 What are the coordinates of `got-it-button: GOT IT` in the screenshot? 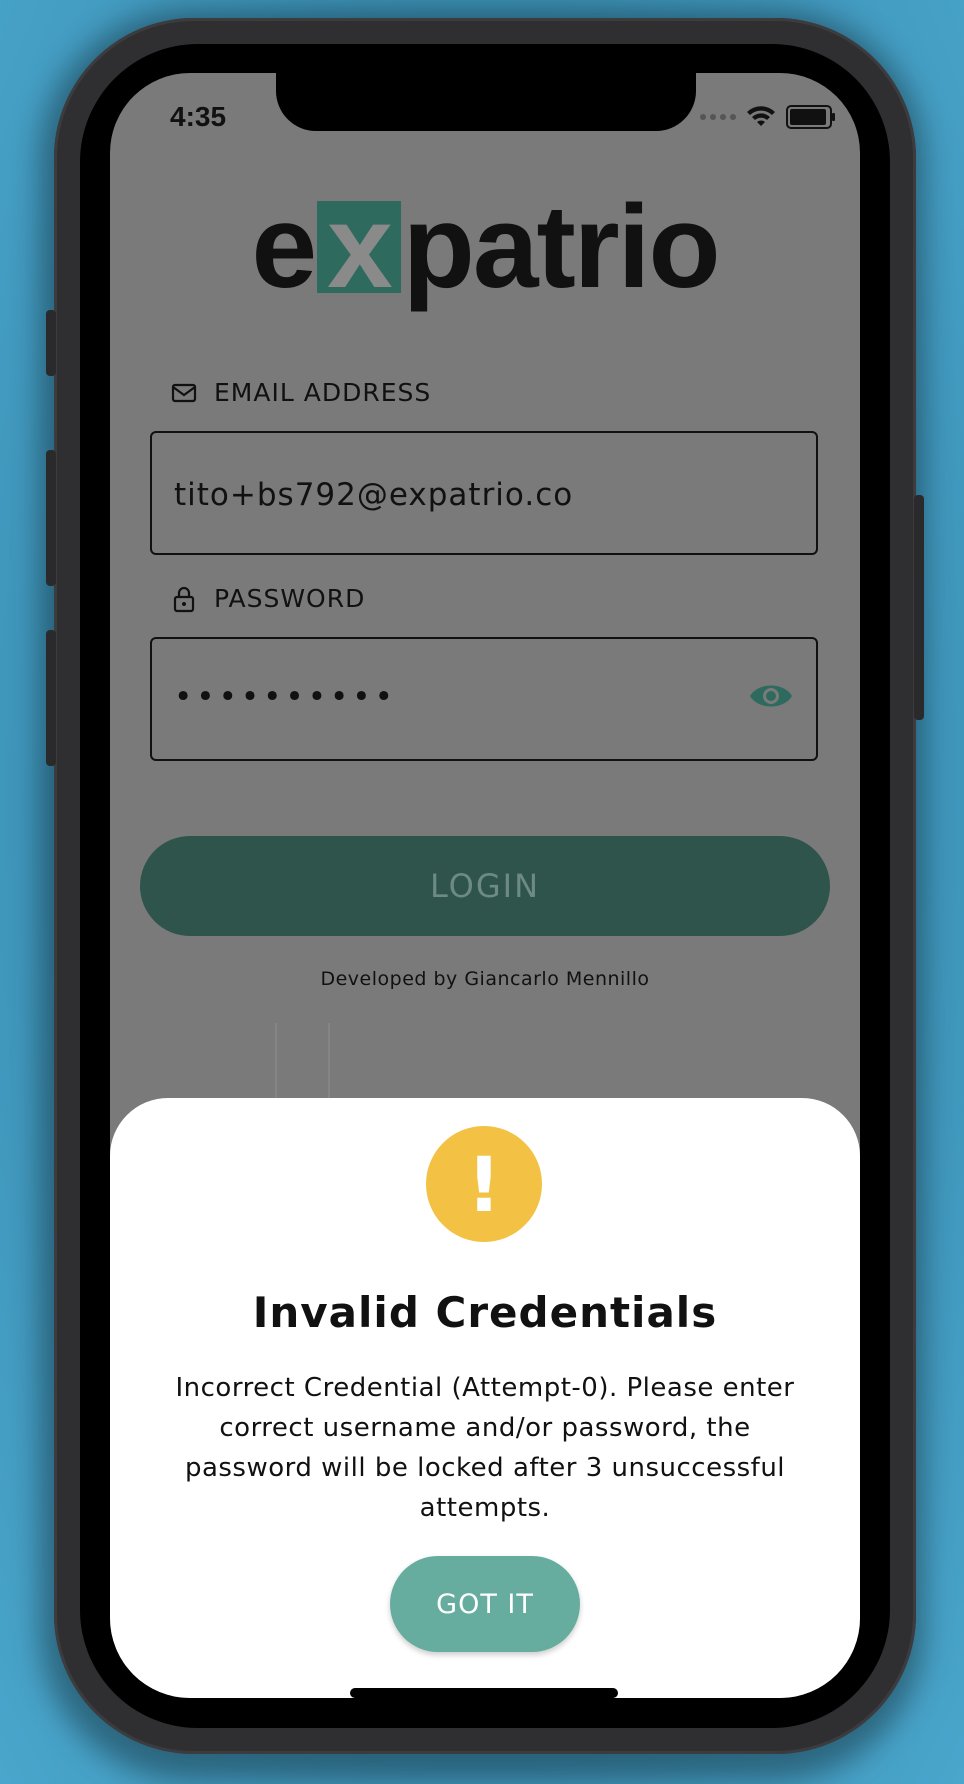 It's located at (485, 1604).